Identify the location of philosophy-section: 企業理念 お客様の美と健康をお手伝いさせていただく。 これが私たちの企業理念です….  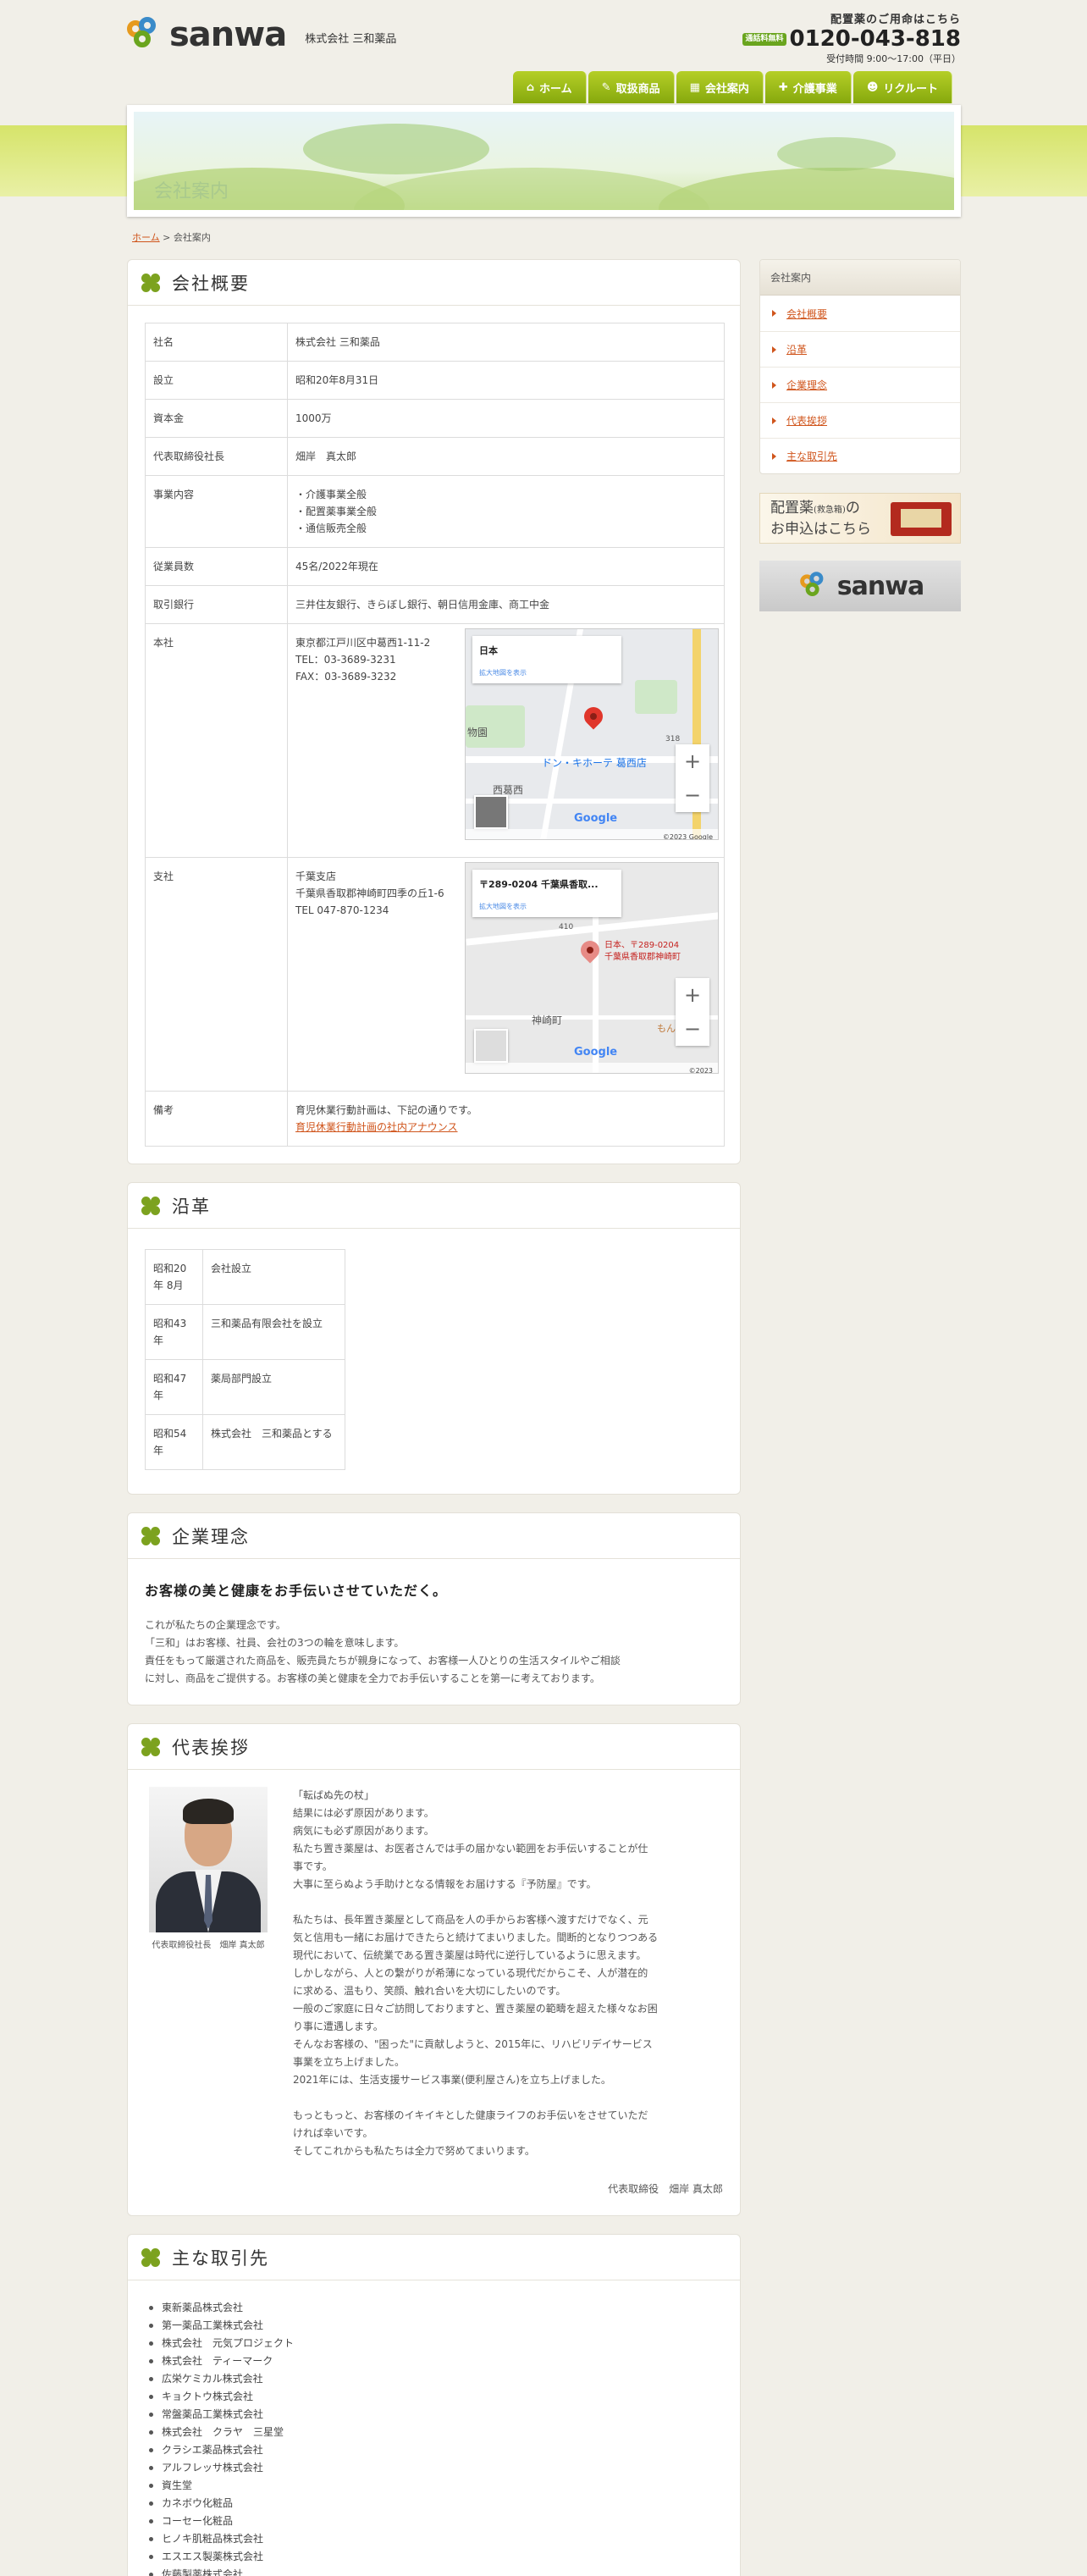
(434, 1608).